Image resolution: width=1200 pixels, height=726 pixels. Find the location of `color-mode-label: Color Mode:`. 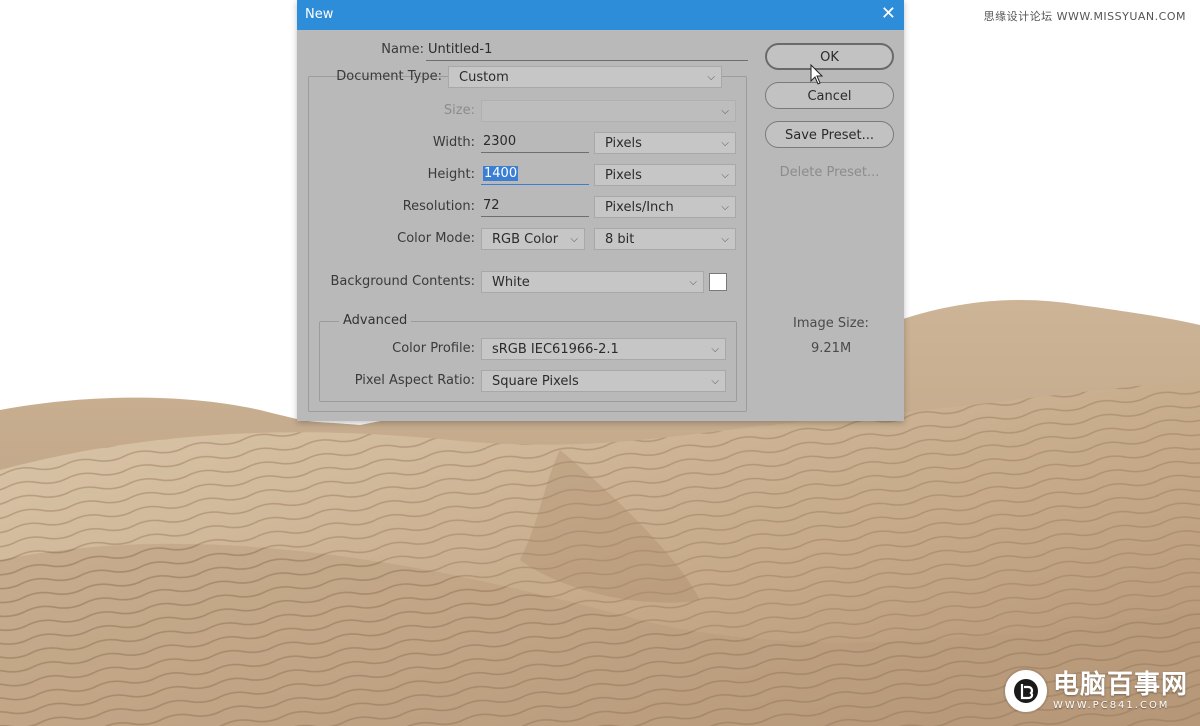

color-mode-label: Color Mode: is located at coordinates (436, 238).